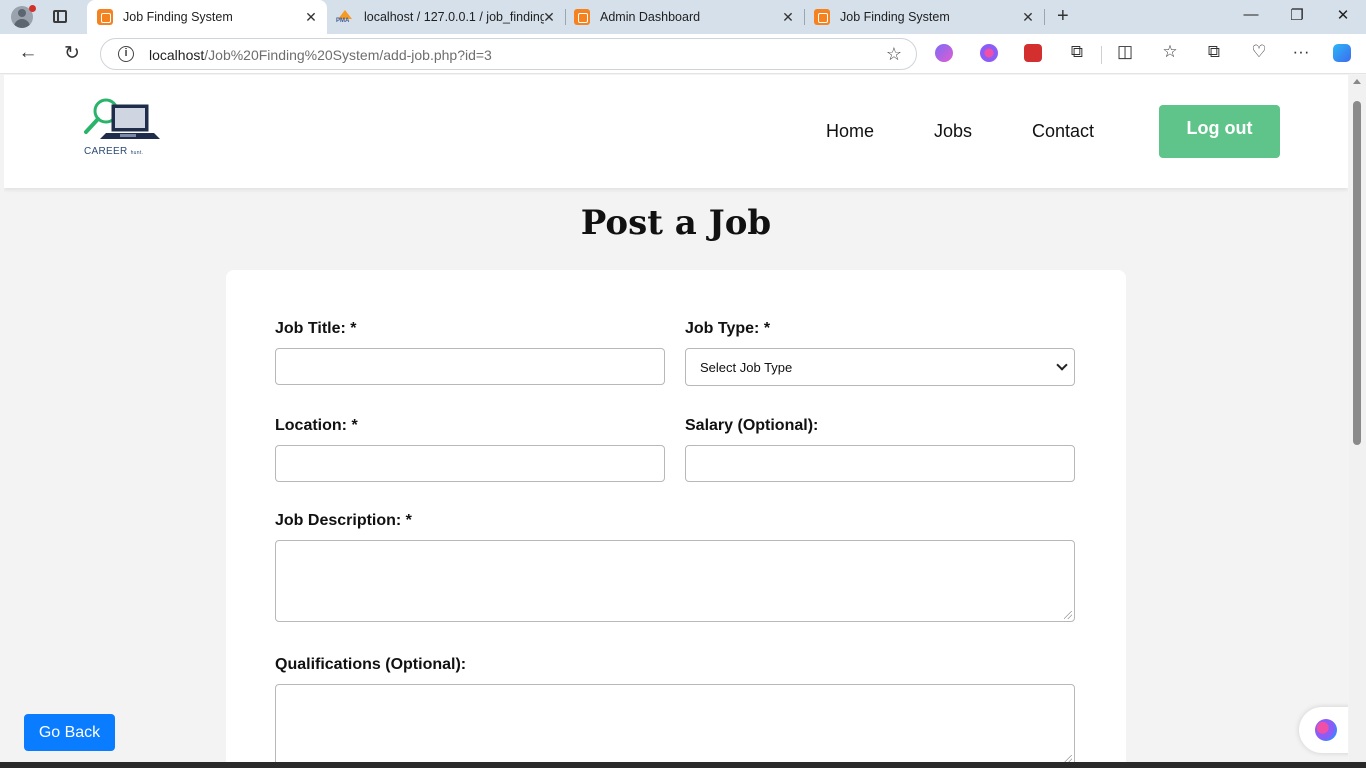  I want to click on copilot-icon, so click(1342, 53).